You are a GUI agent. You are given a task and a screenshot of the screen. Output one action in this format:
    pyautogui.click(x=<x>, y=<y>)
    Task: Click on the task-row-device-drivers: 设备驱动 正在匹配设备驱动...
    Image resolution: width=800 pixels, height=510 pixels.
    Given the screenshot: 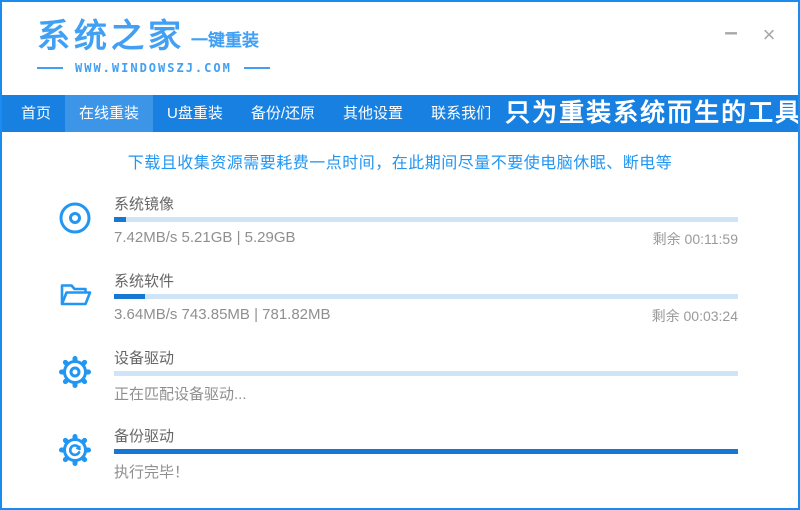 What is the action you would take?
    pyautogui.click(x=397, y=377)
    